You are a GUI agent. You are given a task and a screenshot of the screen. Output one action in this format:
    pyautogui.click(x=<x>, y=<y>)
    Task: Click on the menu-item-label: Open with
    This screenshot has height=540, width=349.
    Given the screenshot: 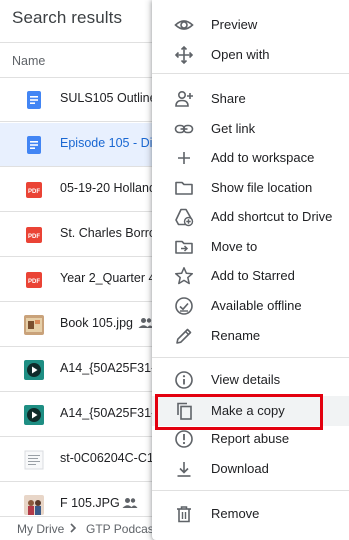 What is the action you would take?
    pyautogui.click(x=240, y=54)
    